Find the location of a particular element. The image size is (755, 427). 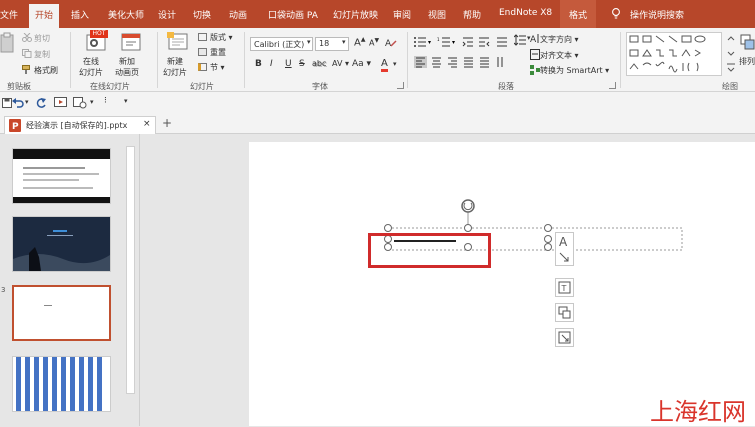

arrange-button: 排列 is located at coordinates (747, 61).